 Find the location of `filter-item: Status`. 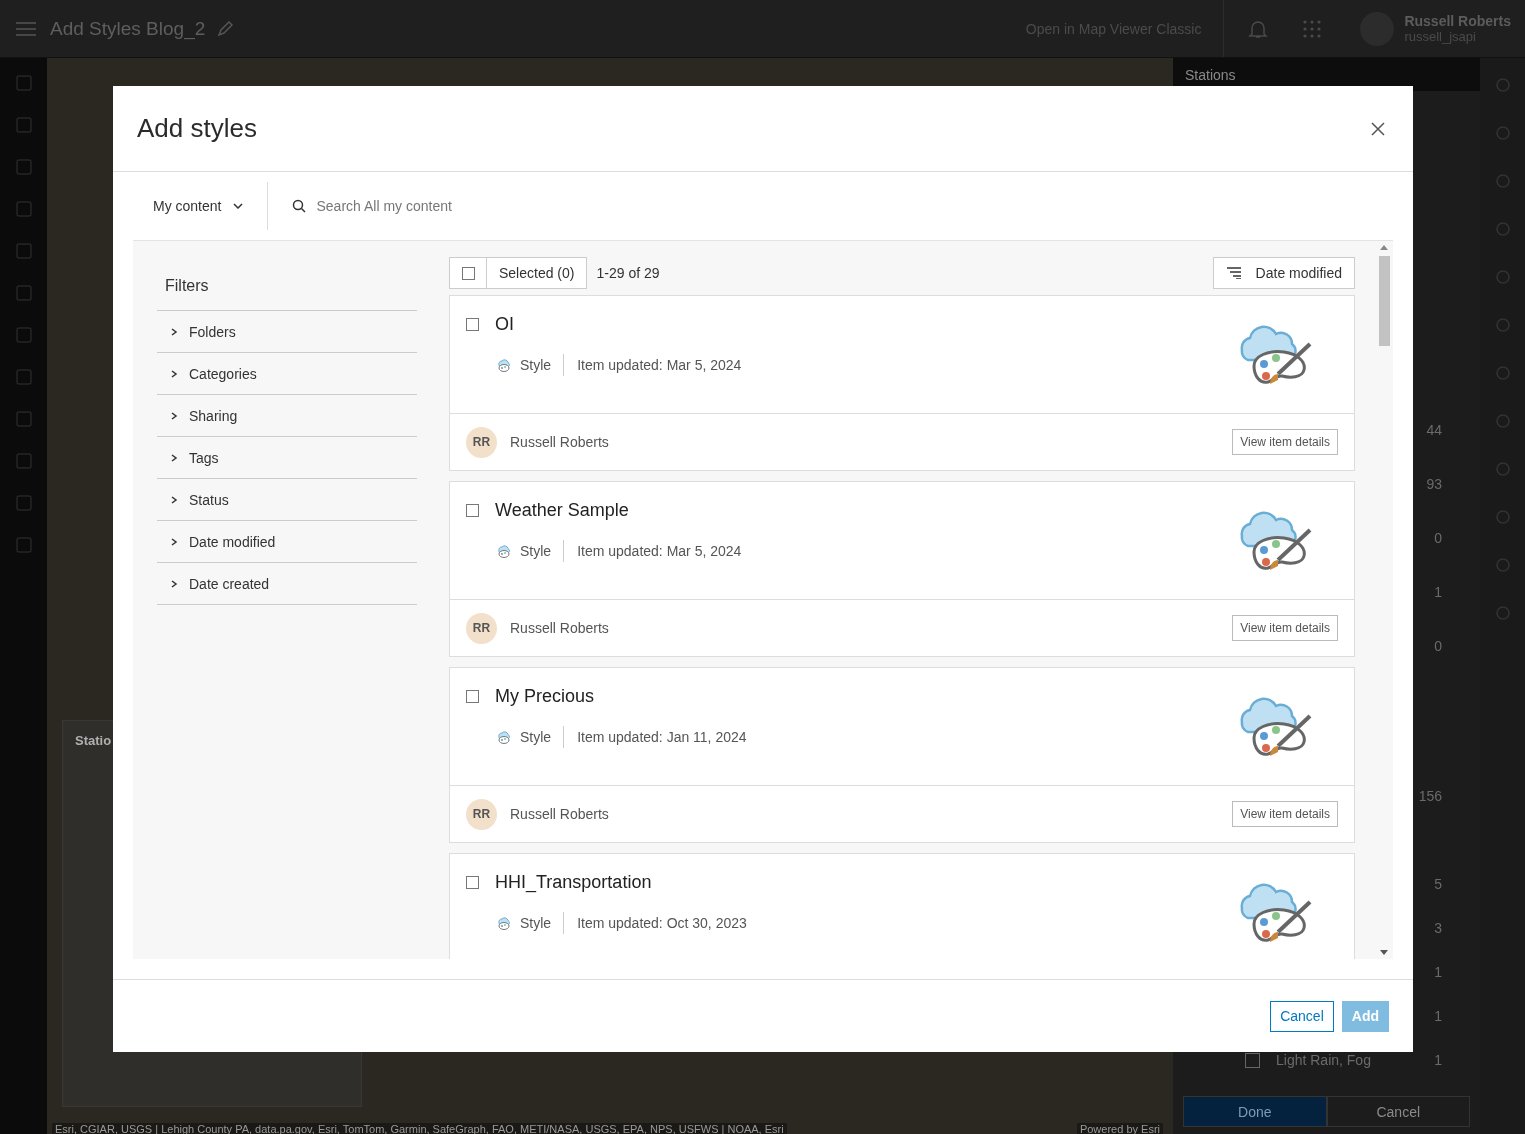

filter-item: Status is located at coordinates (287, 500).